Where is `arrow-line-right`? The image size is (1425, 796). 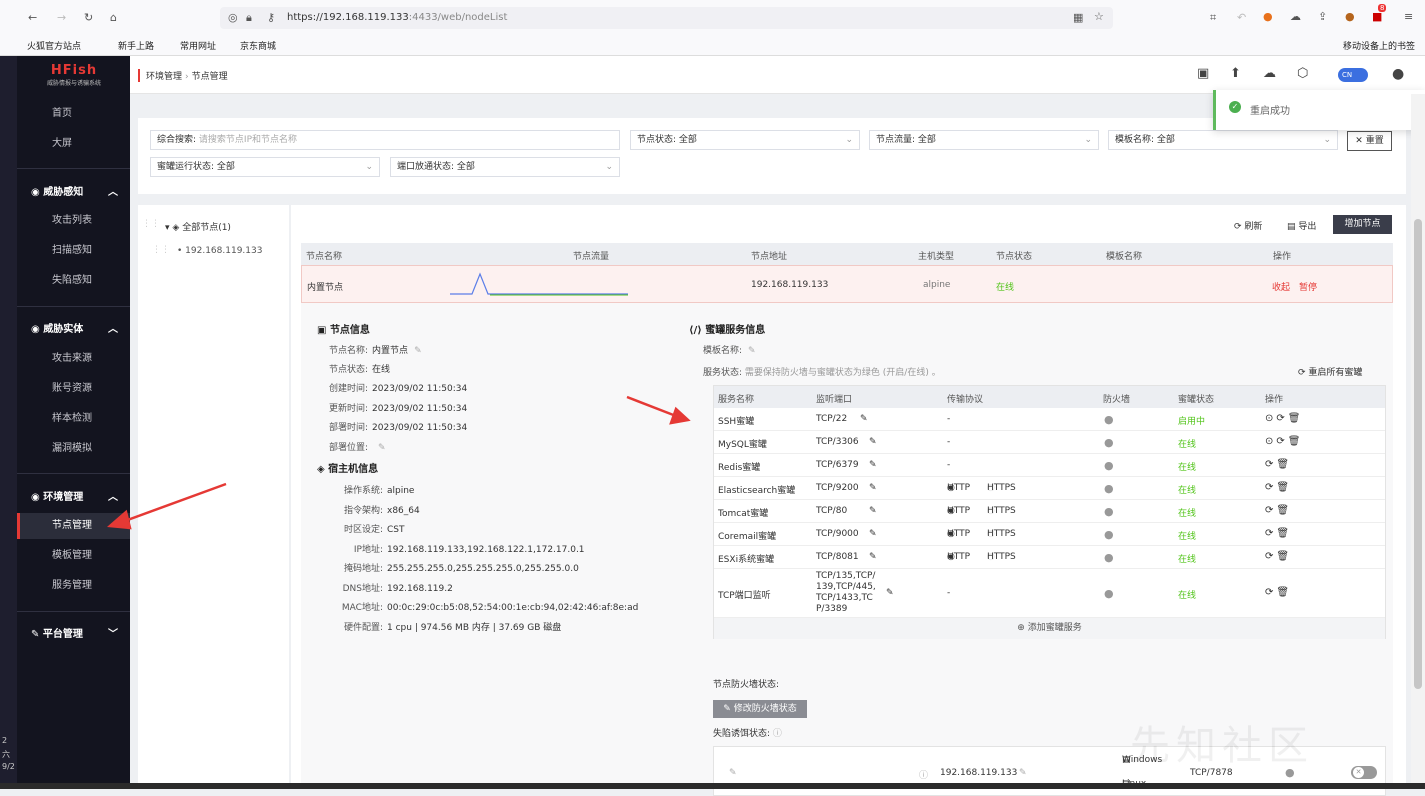
arrow-line-right is located at coordinates (651, 406).